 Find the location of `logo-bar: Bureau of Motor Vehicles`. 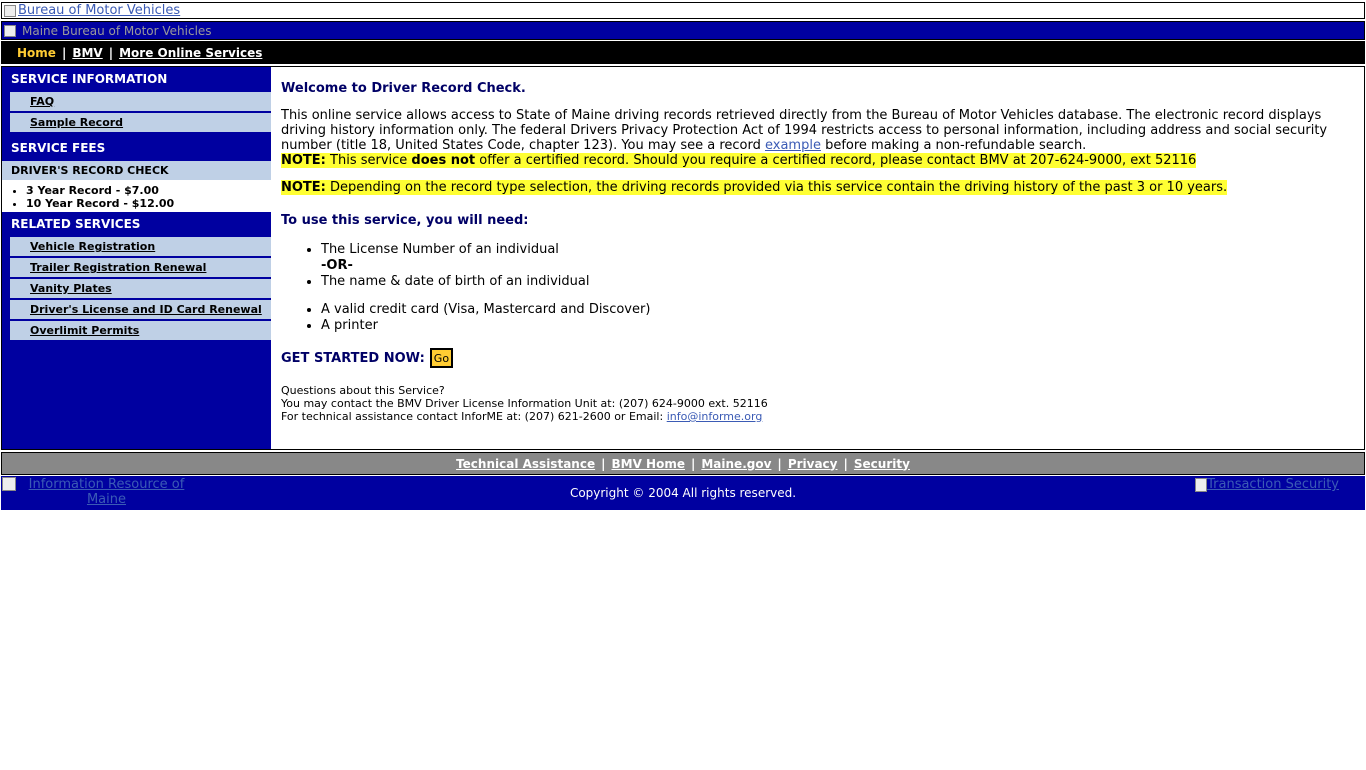

logo-bar: Bureau of Motor Vehicles is located at coordinates (683, 10).